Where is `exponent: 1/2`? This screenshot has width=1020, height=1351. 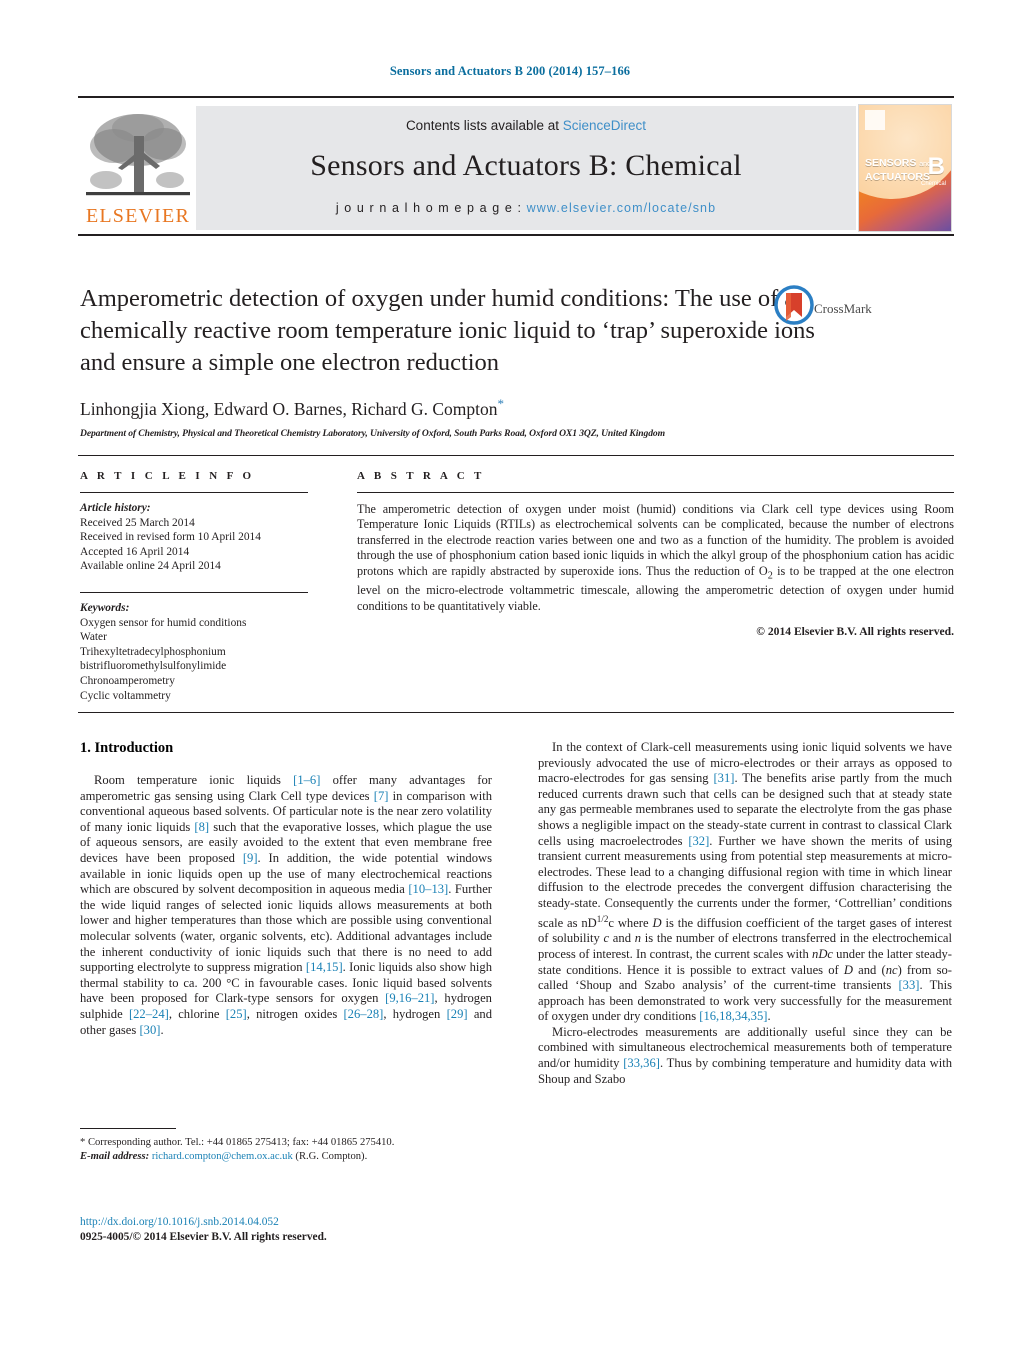
exponent: 1/2 is located at coordinates (602, 918).